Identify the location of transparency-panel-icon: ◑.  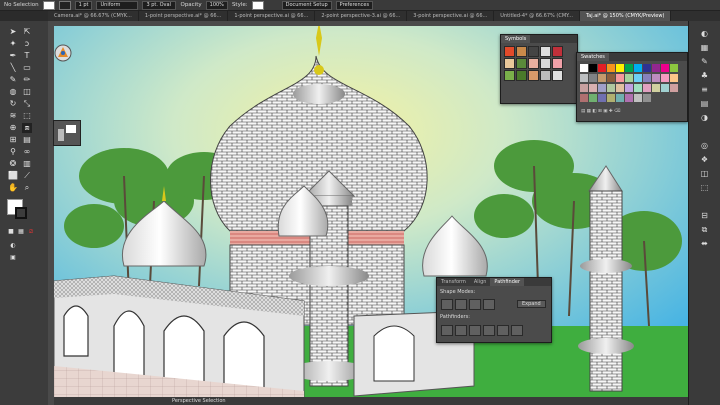
(704, 118).